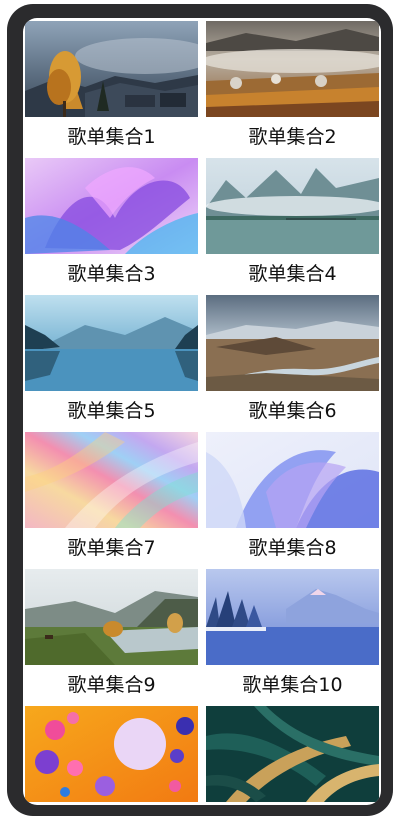 The height and width of the screenshot is (821, 400). I want to click on playlist-title: 歌单集合3, so click(111, 274).